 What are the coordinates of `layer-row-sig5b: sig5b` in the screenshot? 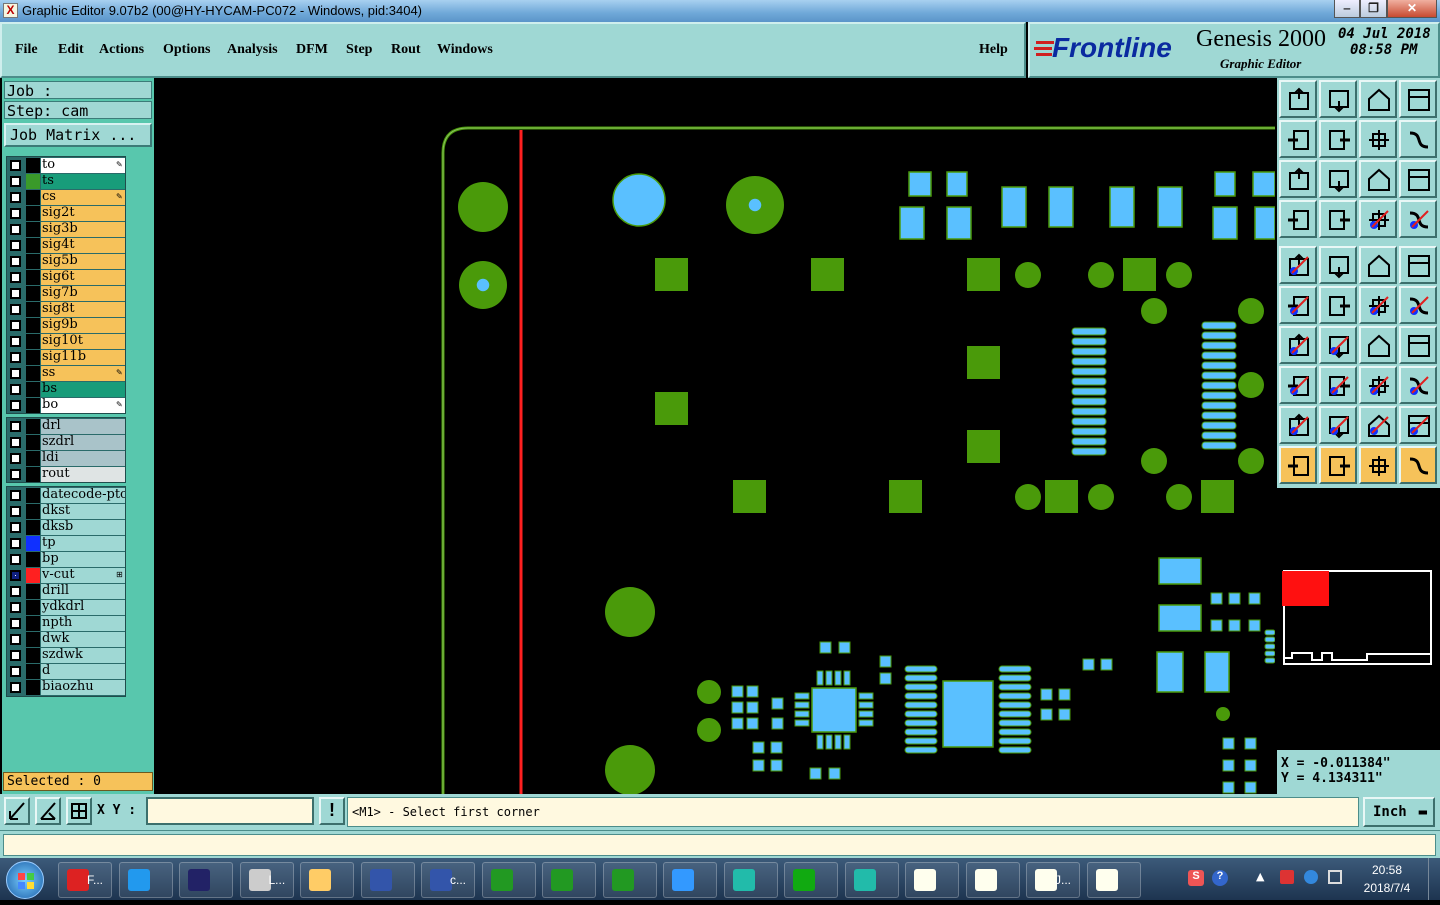 It's located at (66, 261).